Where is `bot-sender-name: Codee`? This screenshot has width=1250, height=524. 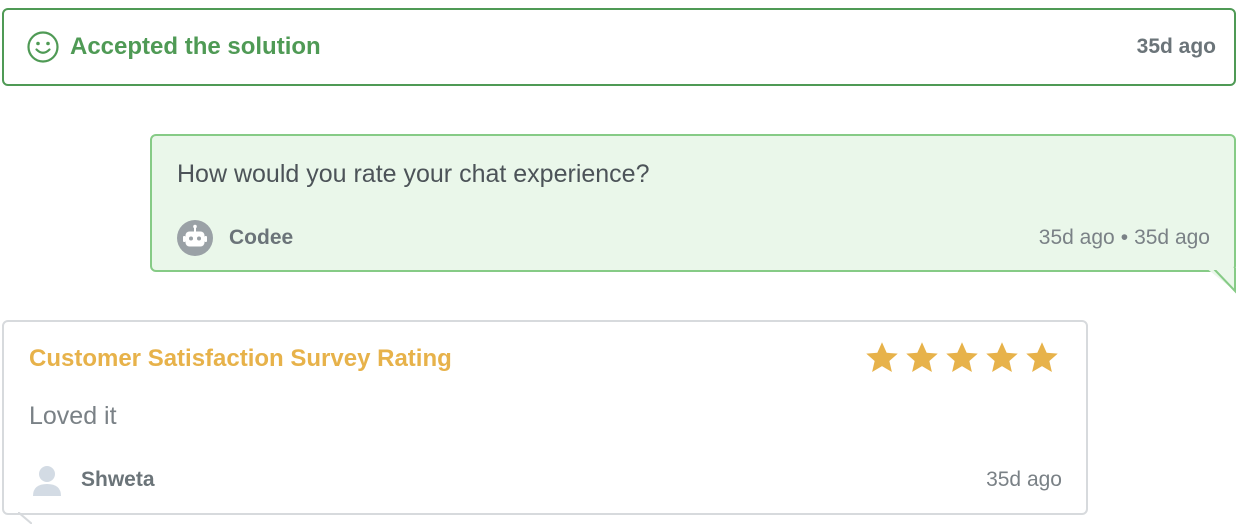
bot-sender-name: Codee is located at coordinates (261, 237).